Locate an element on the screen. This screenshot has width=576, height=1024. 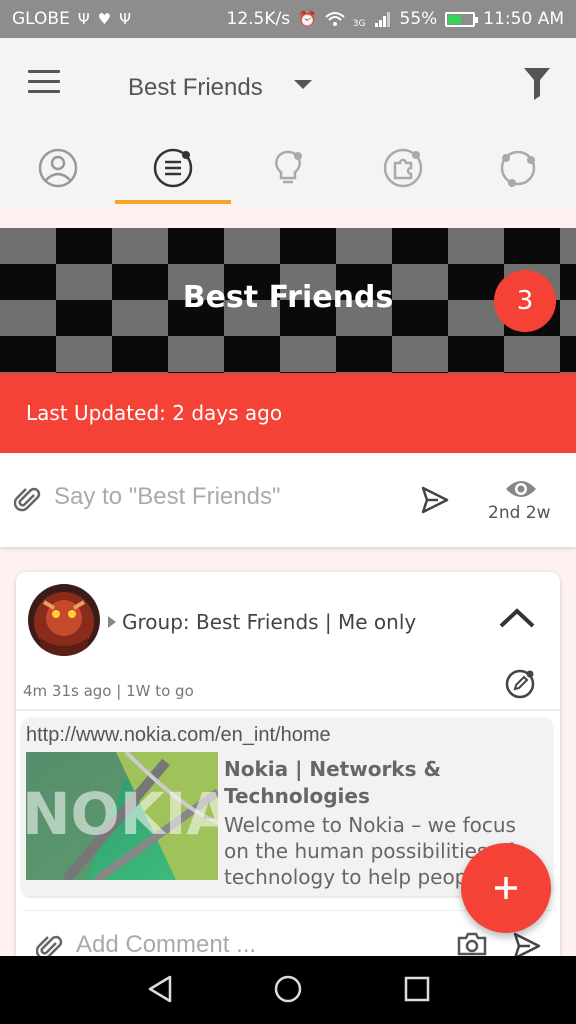
battery-percent: 55% is located at coordinates (418, 19).